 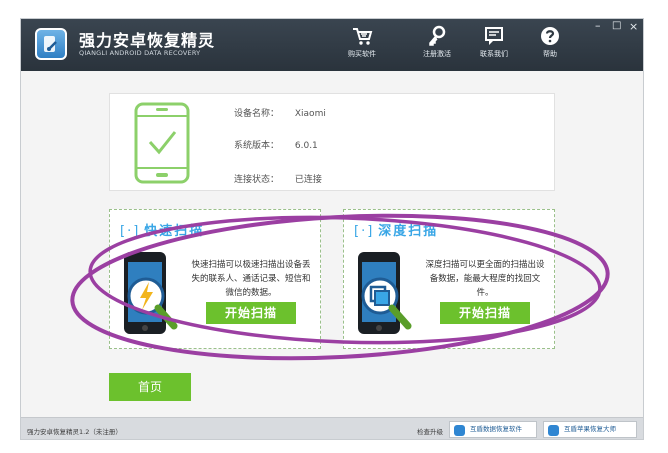 I want to click on data-recovery-icon, so click(x=459, y=430).